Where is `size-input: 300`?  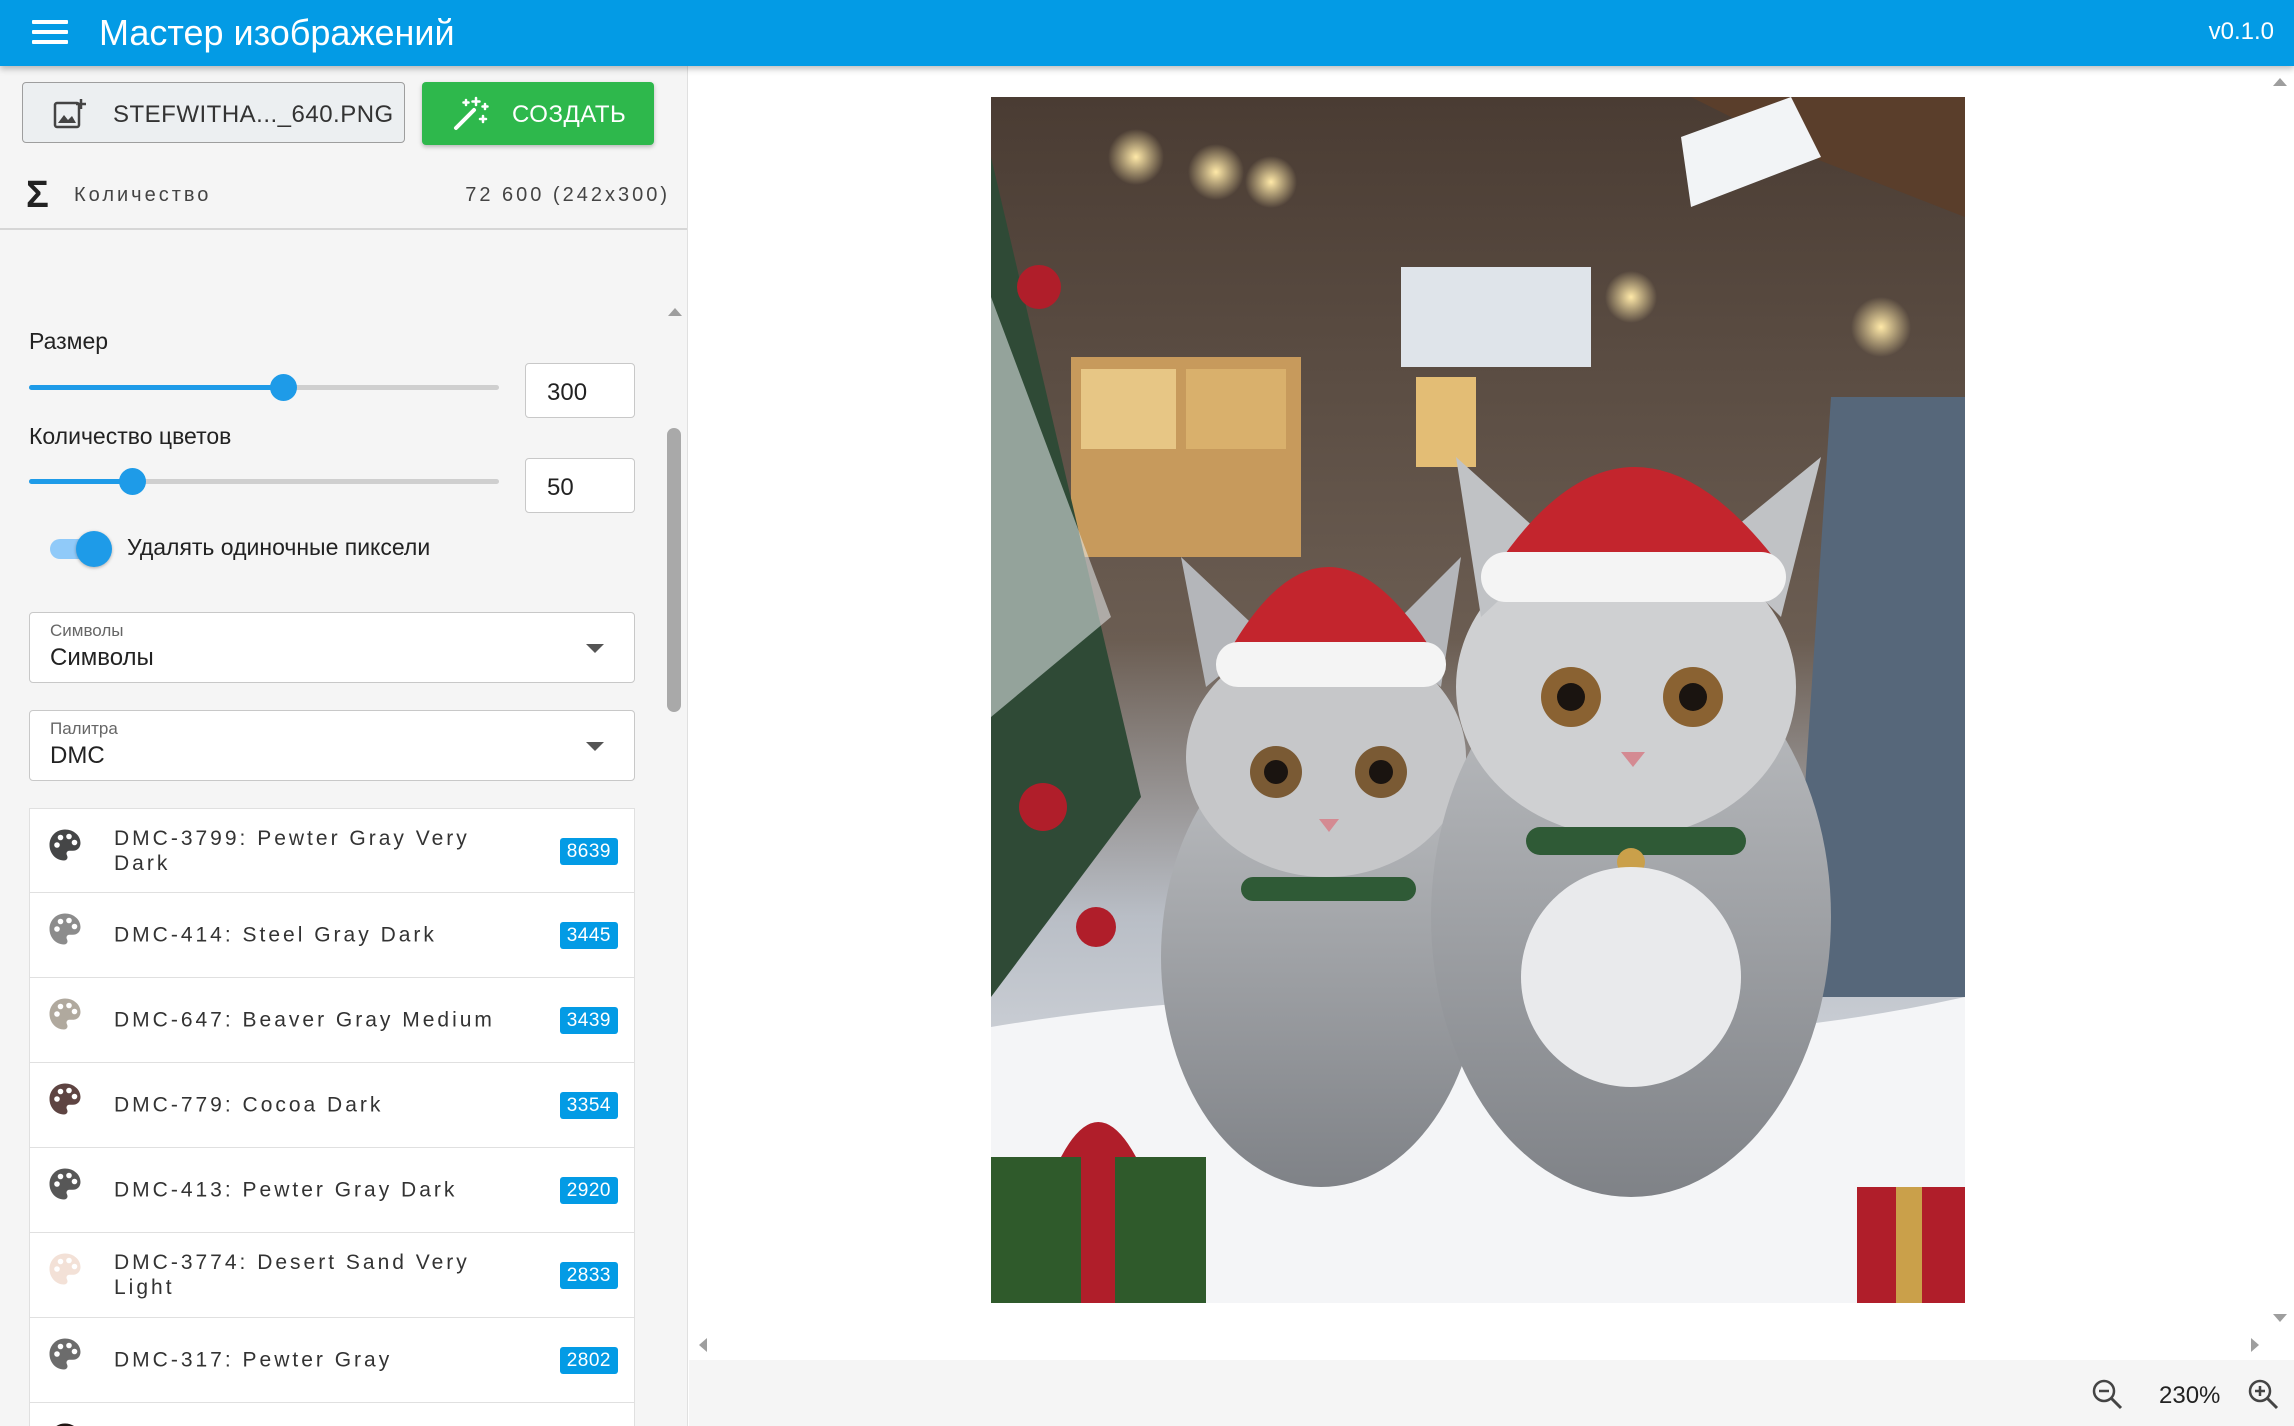 size-input: 300 is located at coordinates (580, 390).